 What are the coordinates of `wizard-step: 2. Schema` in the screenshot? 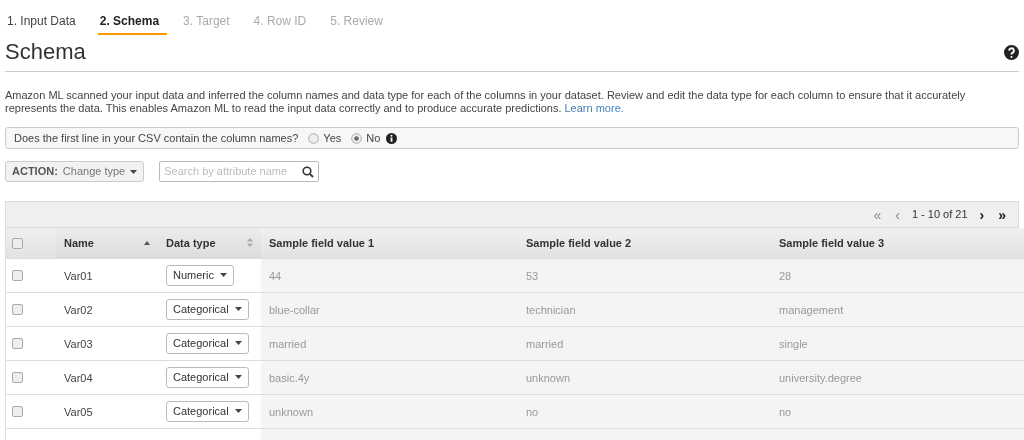 It's located at (132, 22).